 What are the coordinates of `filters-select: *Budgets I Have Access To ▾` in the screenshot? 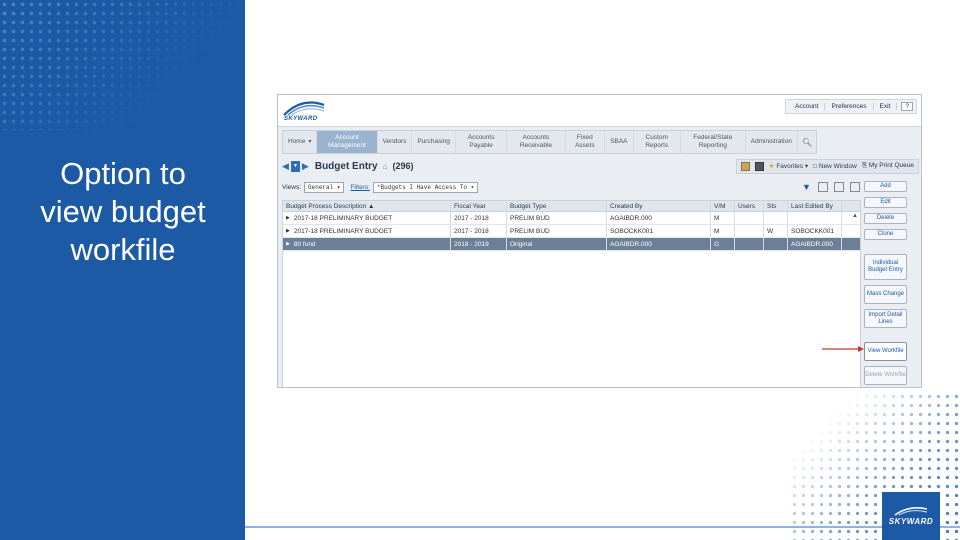 It's located at (425, 187).